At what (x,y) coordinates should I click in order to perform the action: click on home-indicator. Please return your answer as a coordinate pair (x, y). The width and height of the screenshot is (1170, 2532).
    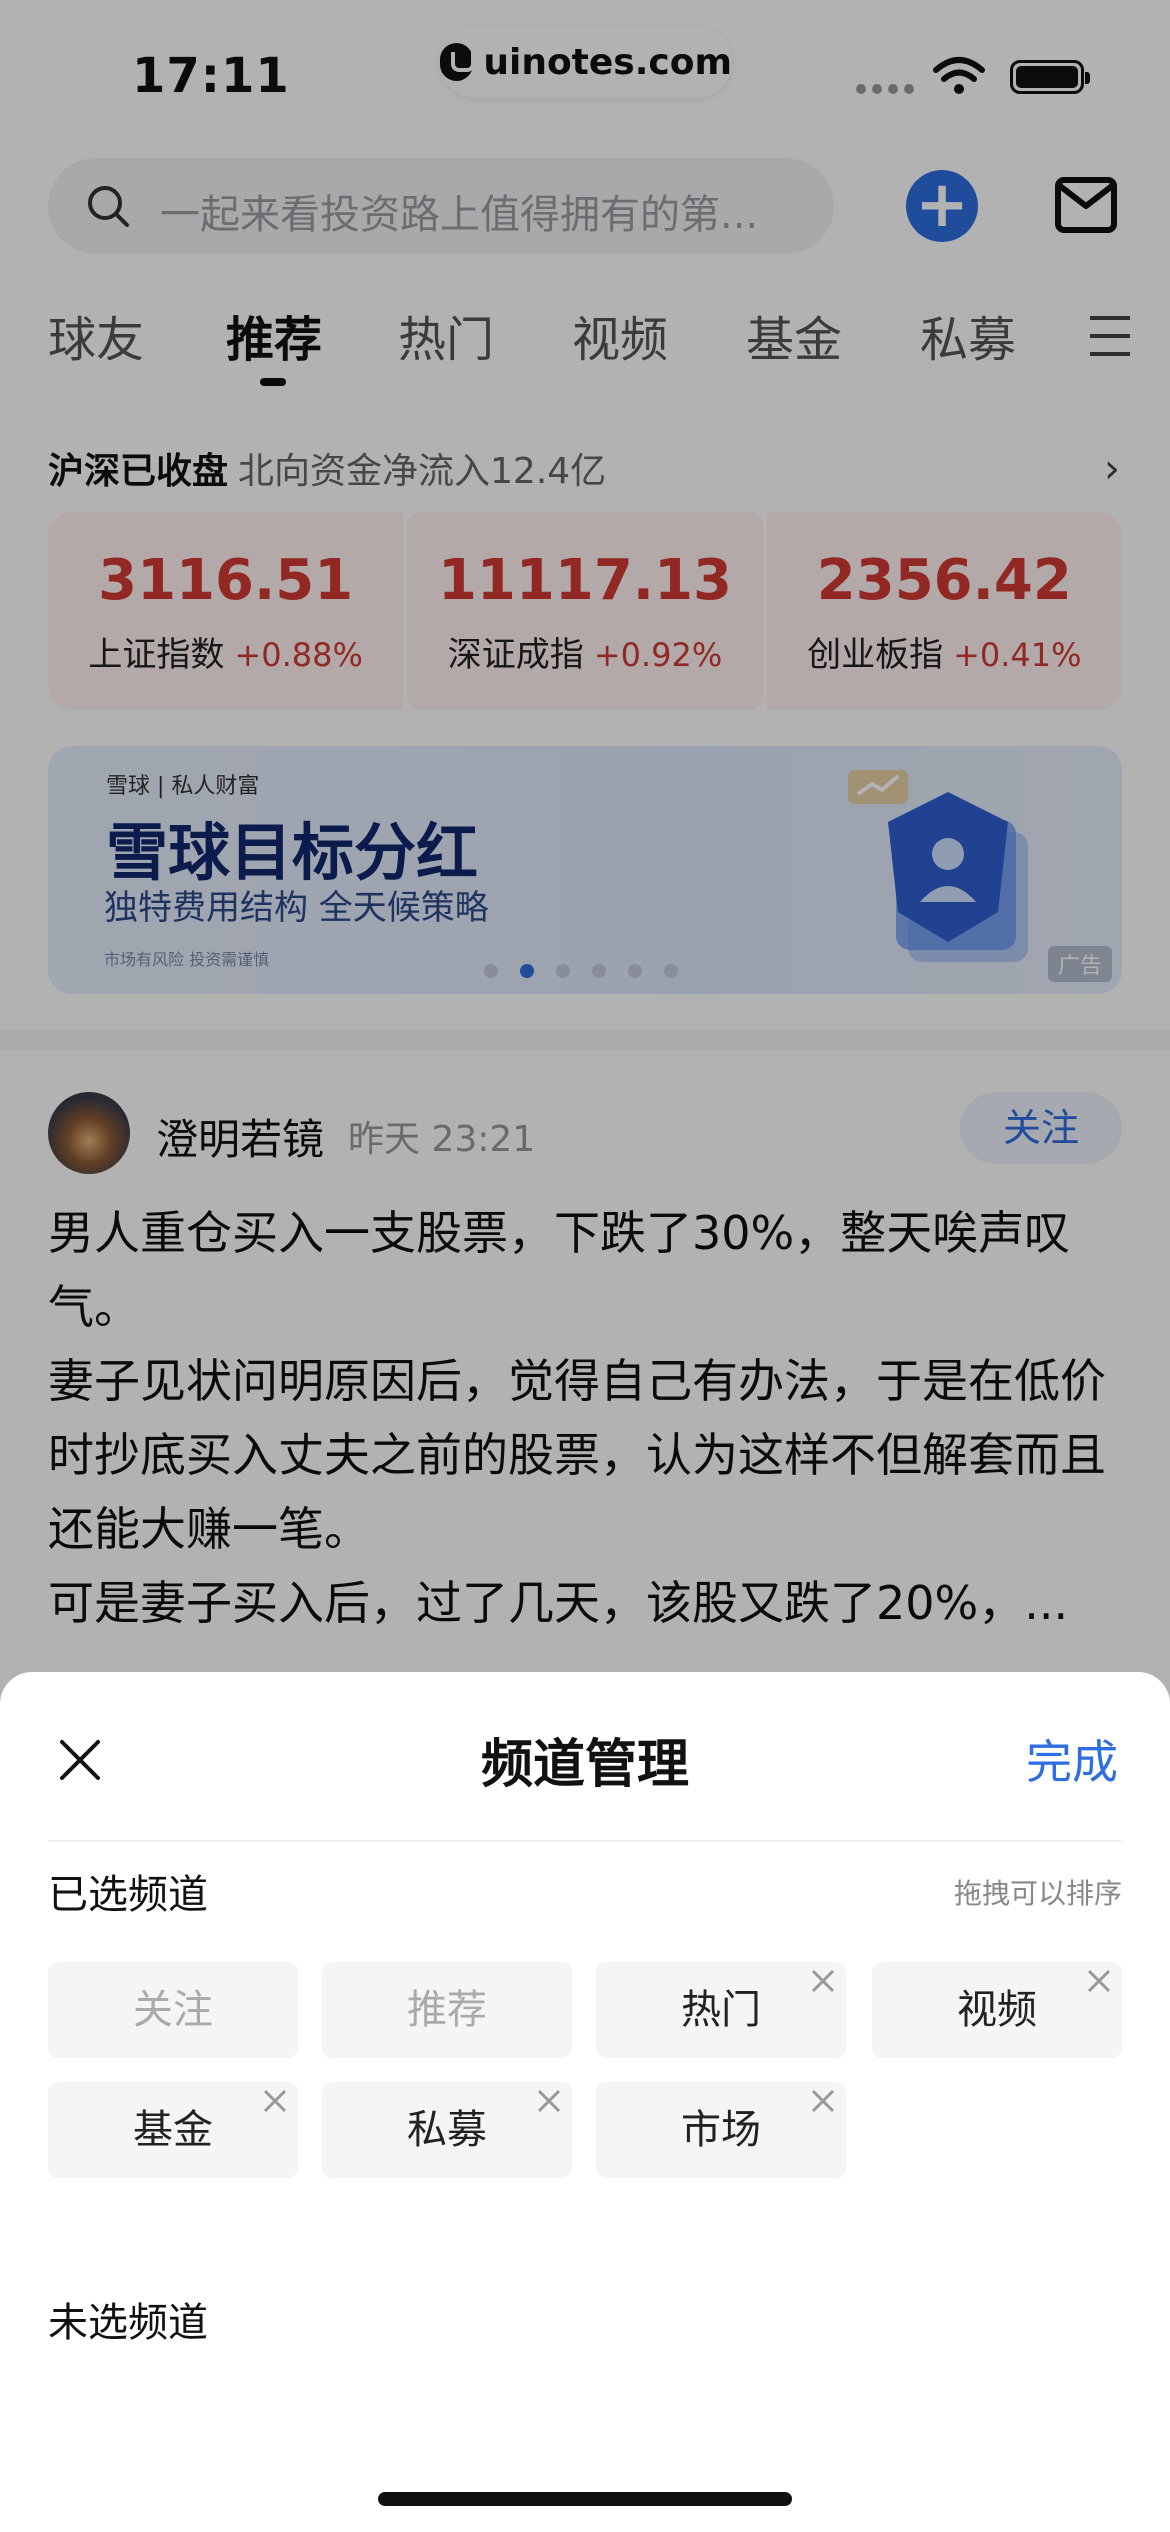
    Looking at the image, I should click on (585, 2499).